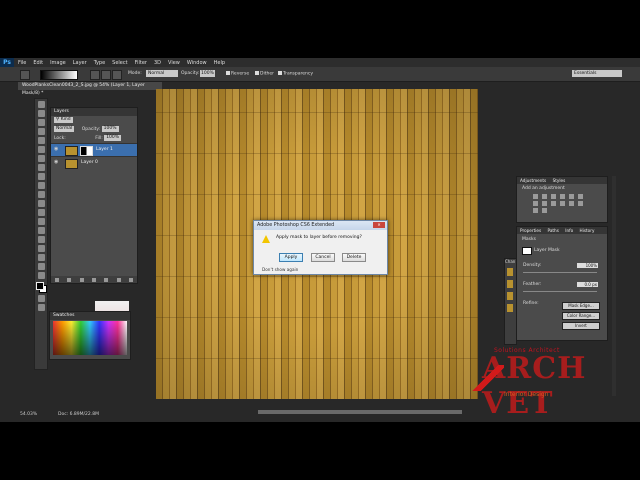 This screenshot has height=480, width=640. What do you see at coordinates (28, 414) in the screenshot?
I see `zoom-level: 54.03%` at bounding box center [28, 414].